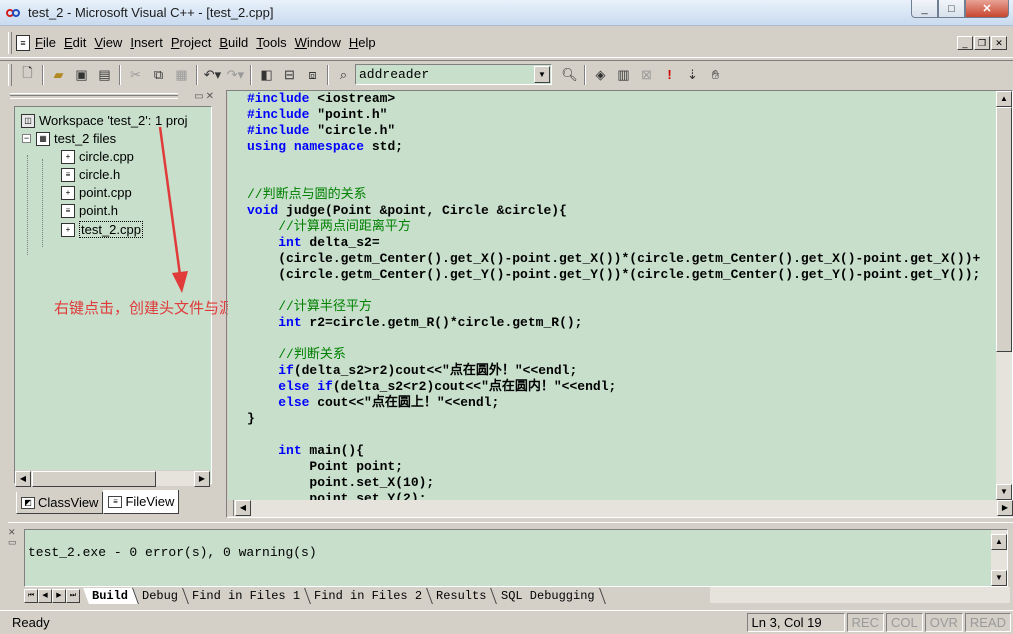 The image size is (1013, 634). Describe the element at coordinates (362, 42) in the screenshot. I see `menu-help: Help` at that location.